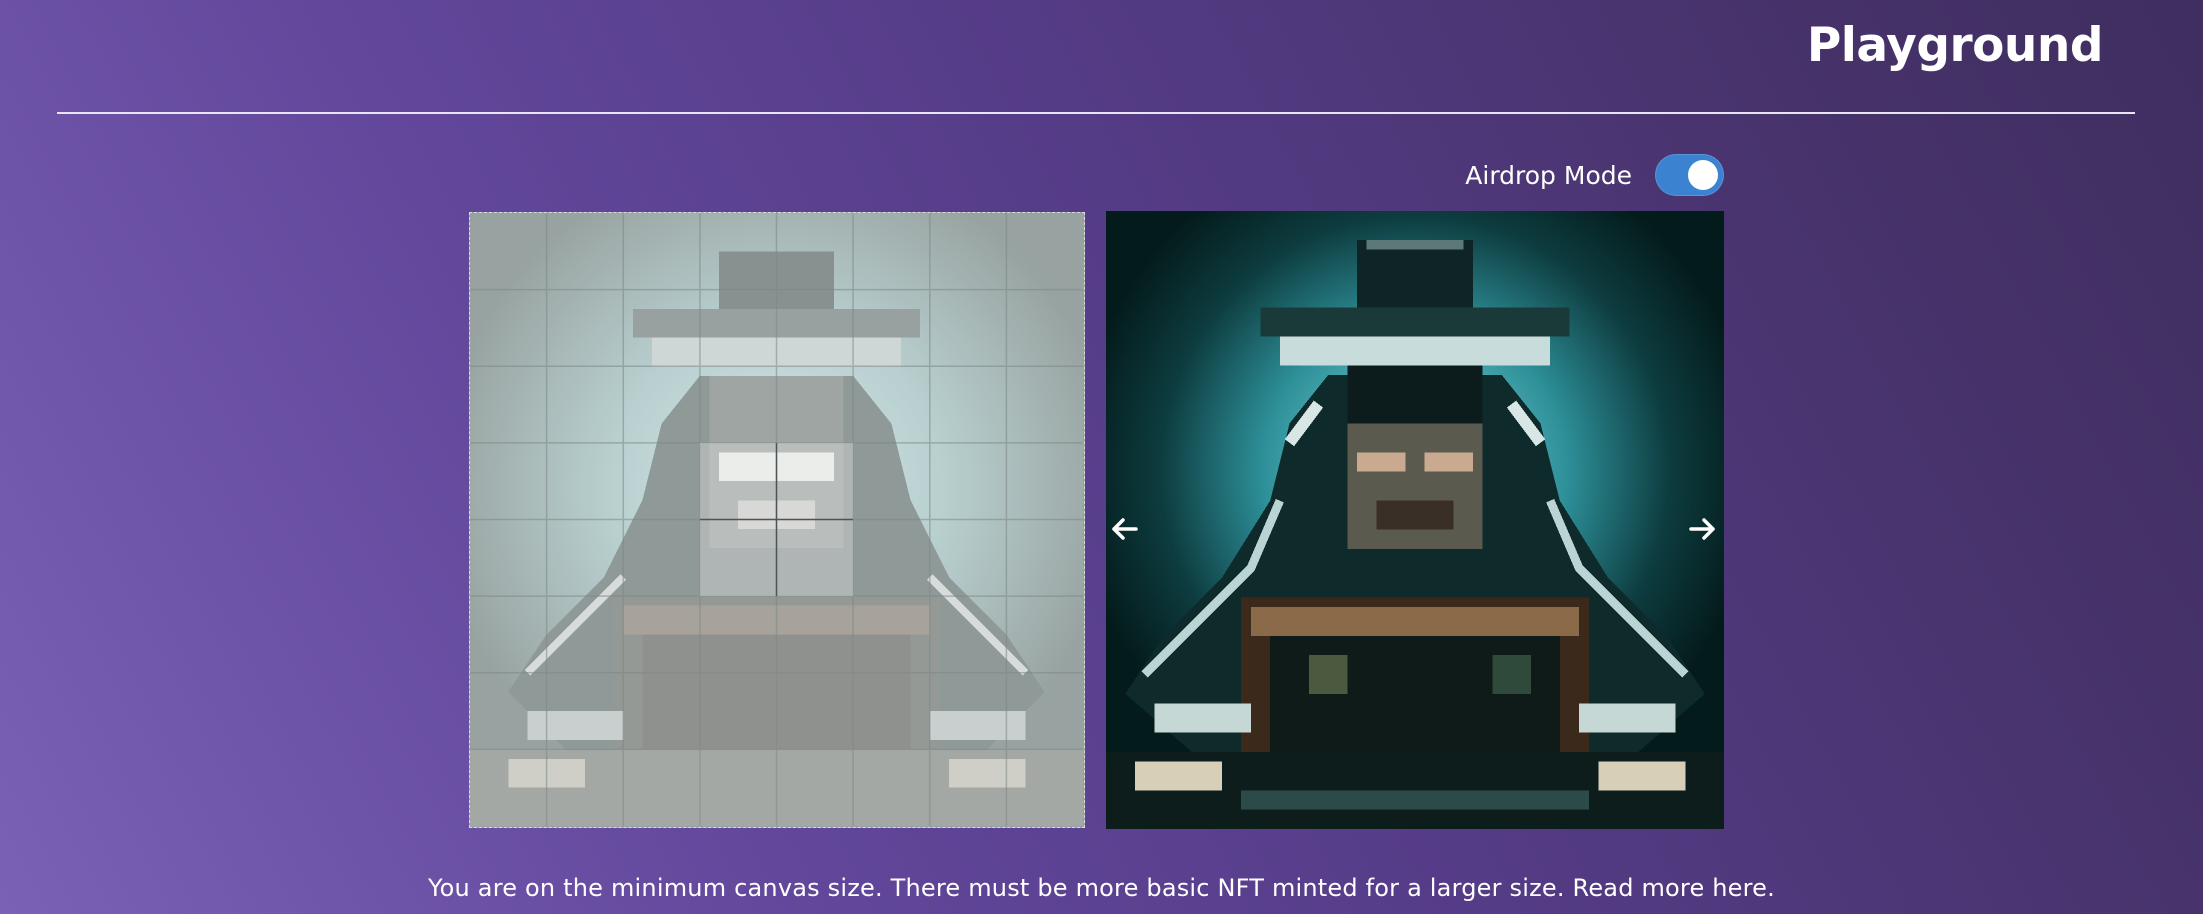 The image size is (2203, 914). I want to click on airdrop-mode-toggle, so click(1689, 175).